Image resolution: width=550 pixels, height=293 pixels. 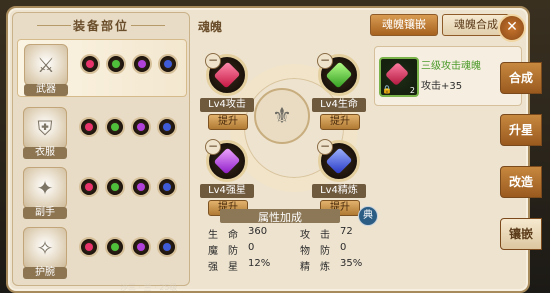 What do you see at coordinates (45, 188) in the screenshot?
I see `offhand-icon: ✦` at bounding box center [45, 188].